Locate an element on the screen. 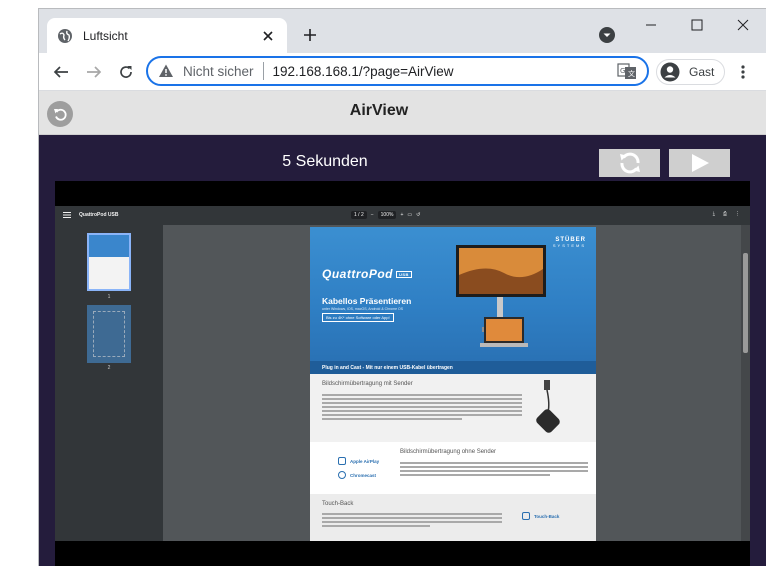 The image size is (766, 566). svg-text: 文 is located at coordinates (631, 73).